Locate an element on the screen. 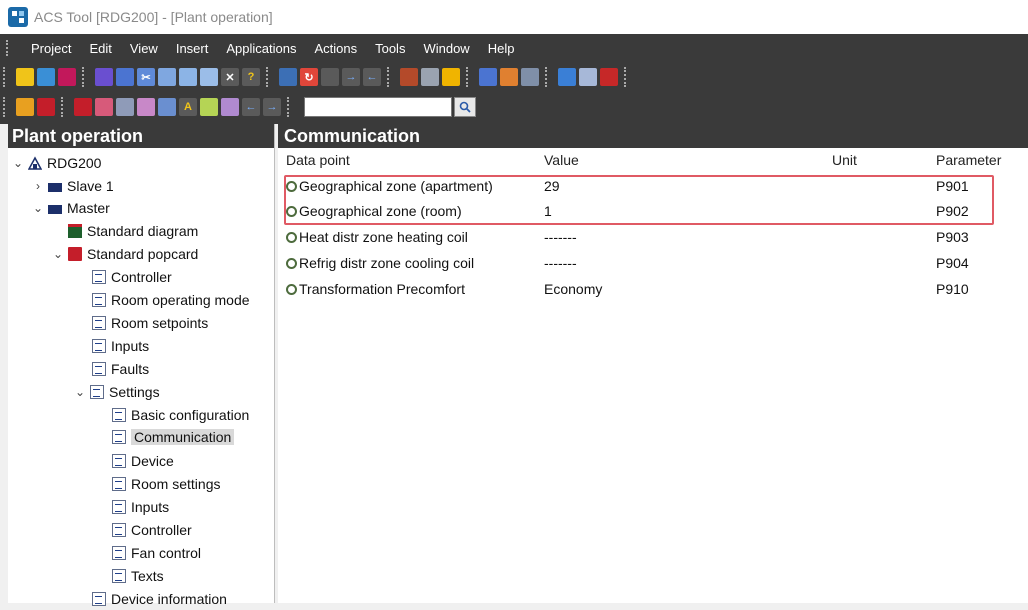  parameter-cell: P902 is located at coordinates (952, 211).